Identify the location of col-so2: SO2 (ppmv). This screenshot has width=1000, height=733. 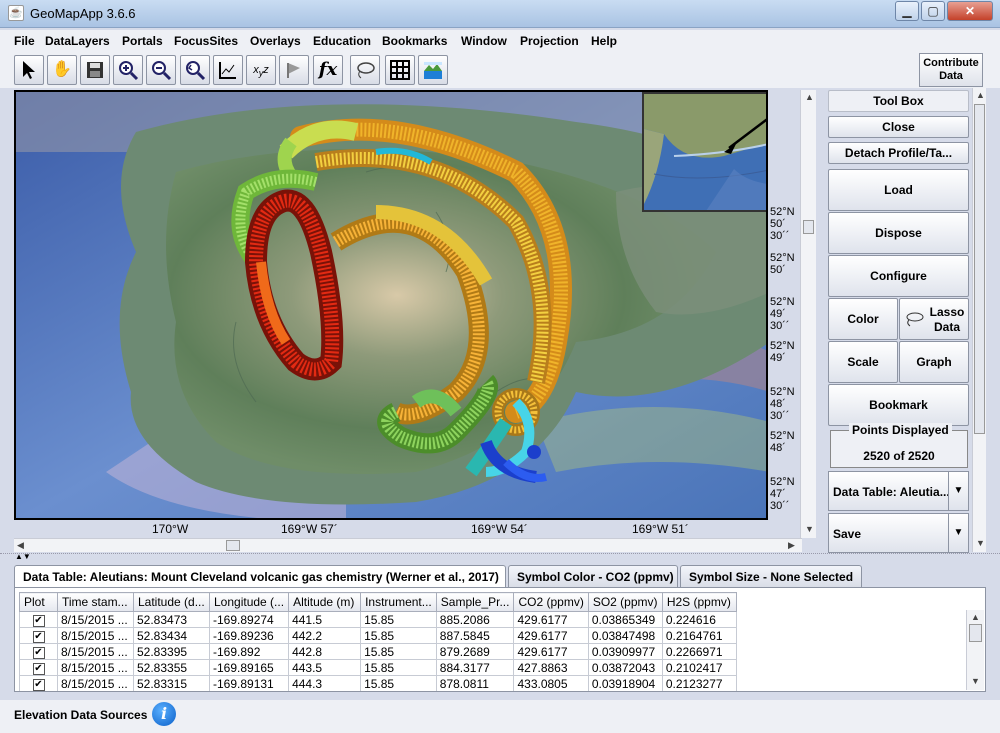
(625, 602).